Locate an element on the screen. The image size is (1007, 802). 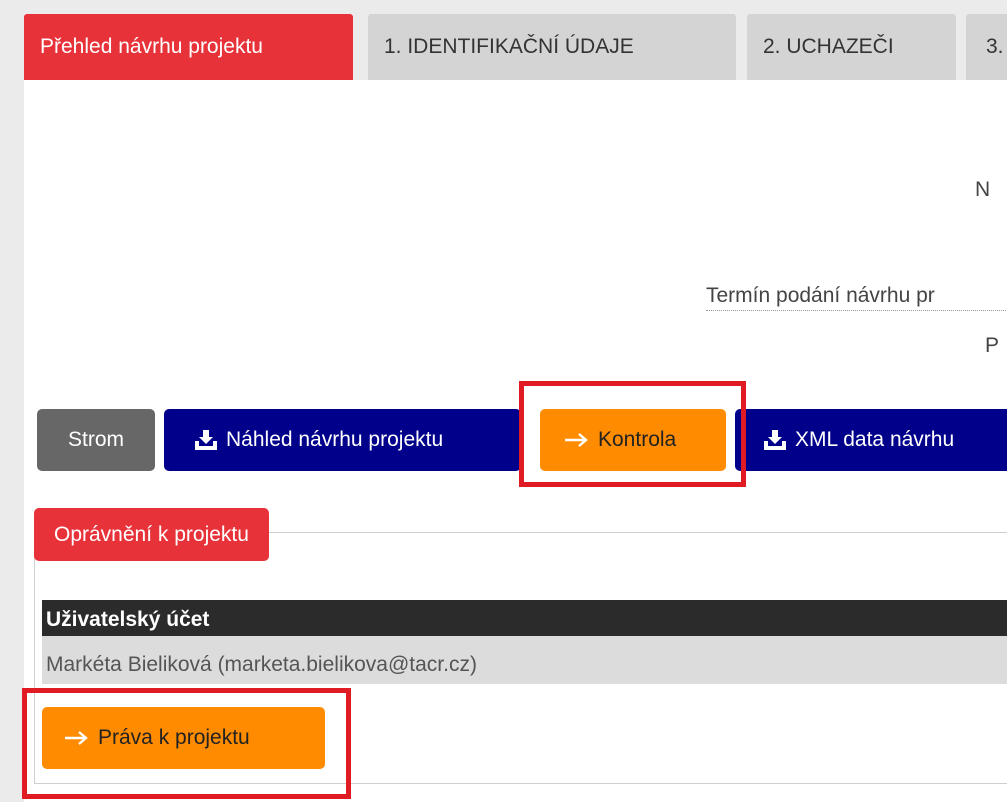
tab-applicants: 2. UCHAZEČI is located at coordinates (851, 47).